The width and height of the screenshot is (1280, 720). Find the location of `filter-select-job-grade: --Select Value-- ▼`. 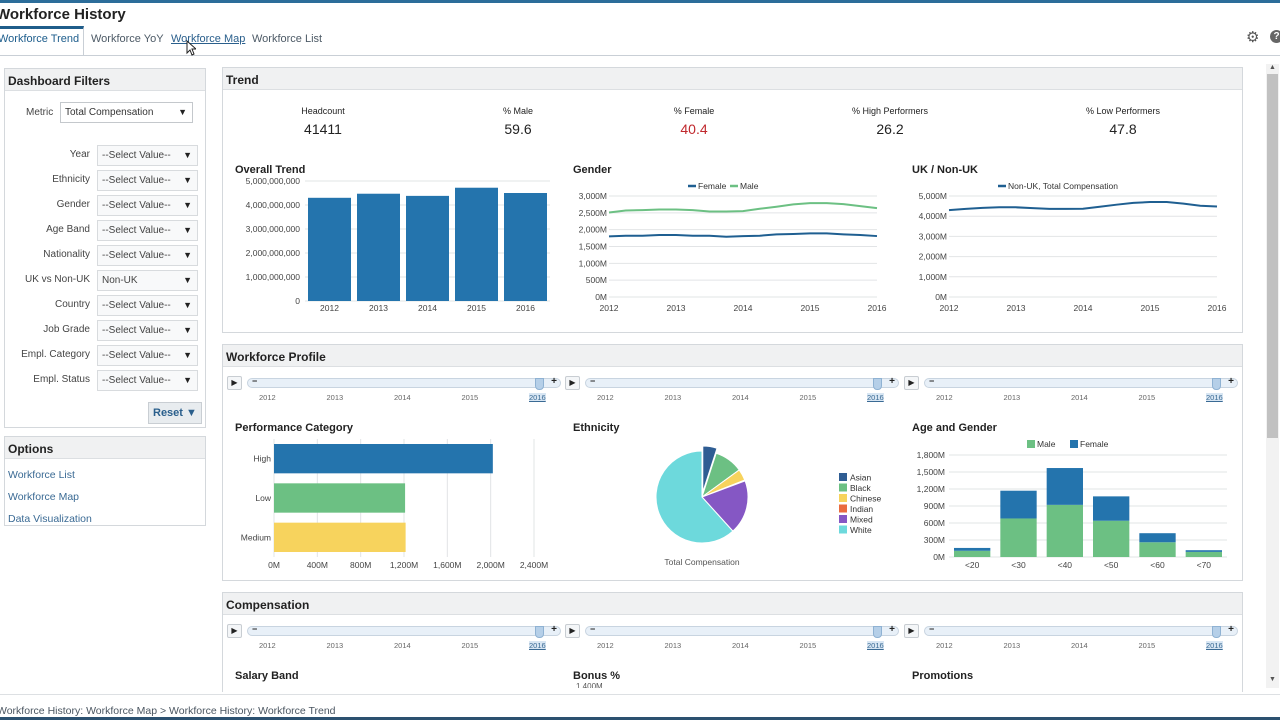

filter-select-job-grade: --Select Value-- ▼ is located at coordinates (147, 330).